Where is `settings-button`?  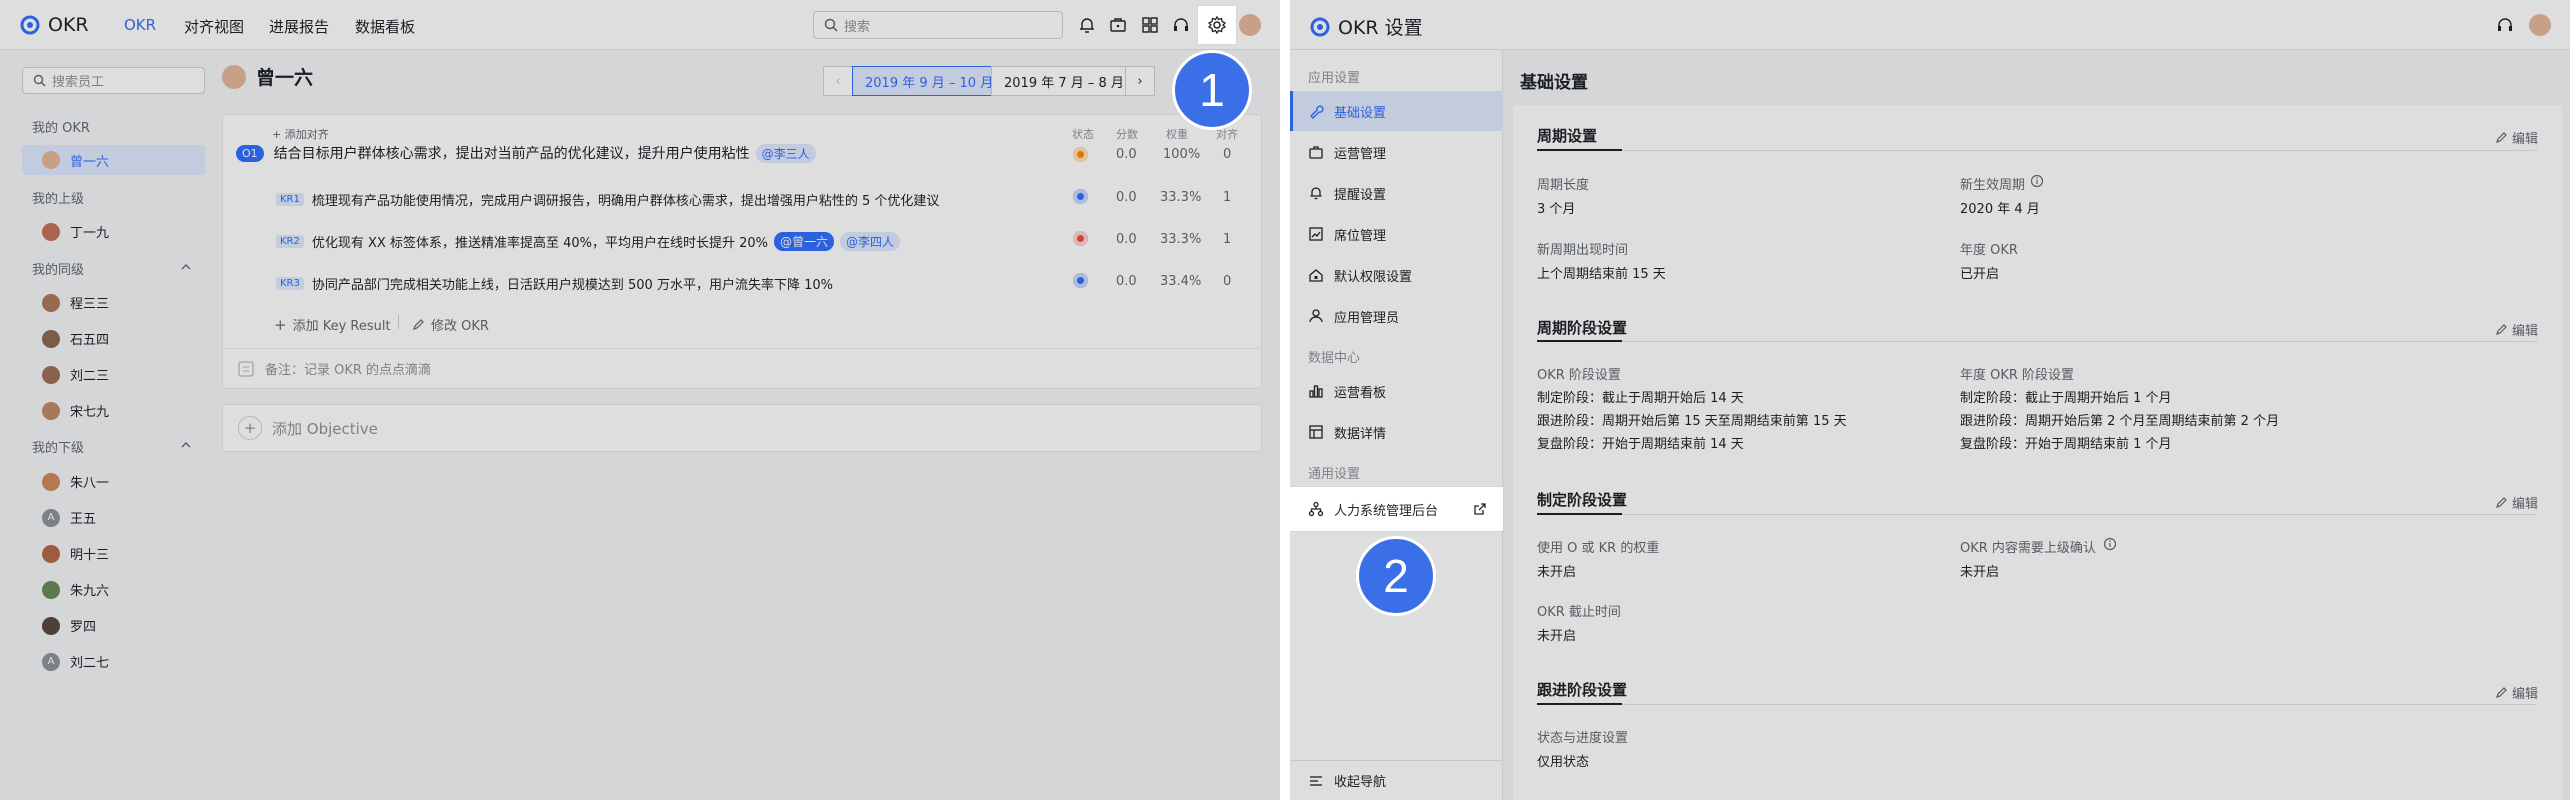
settings-button is located at coordinates (1217, 25).